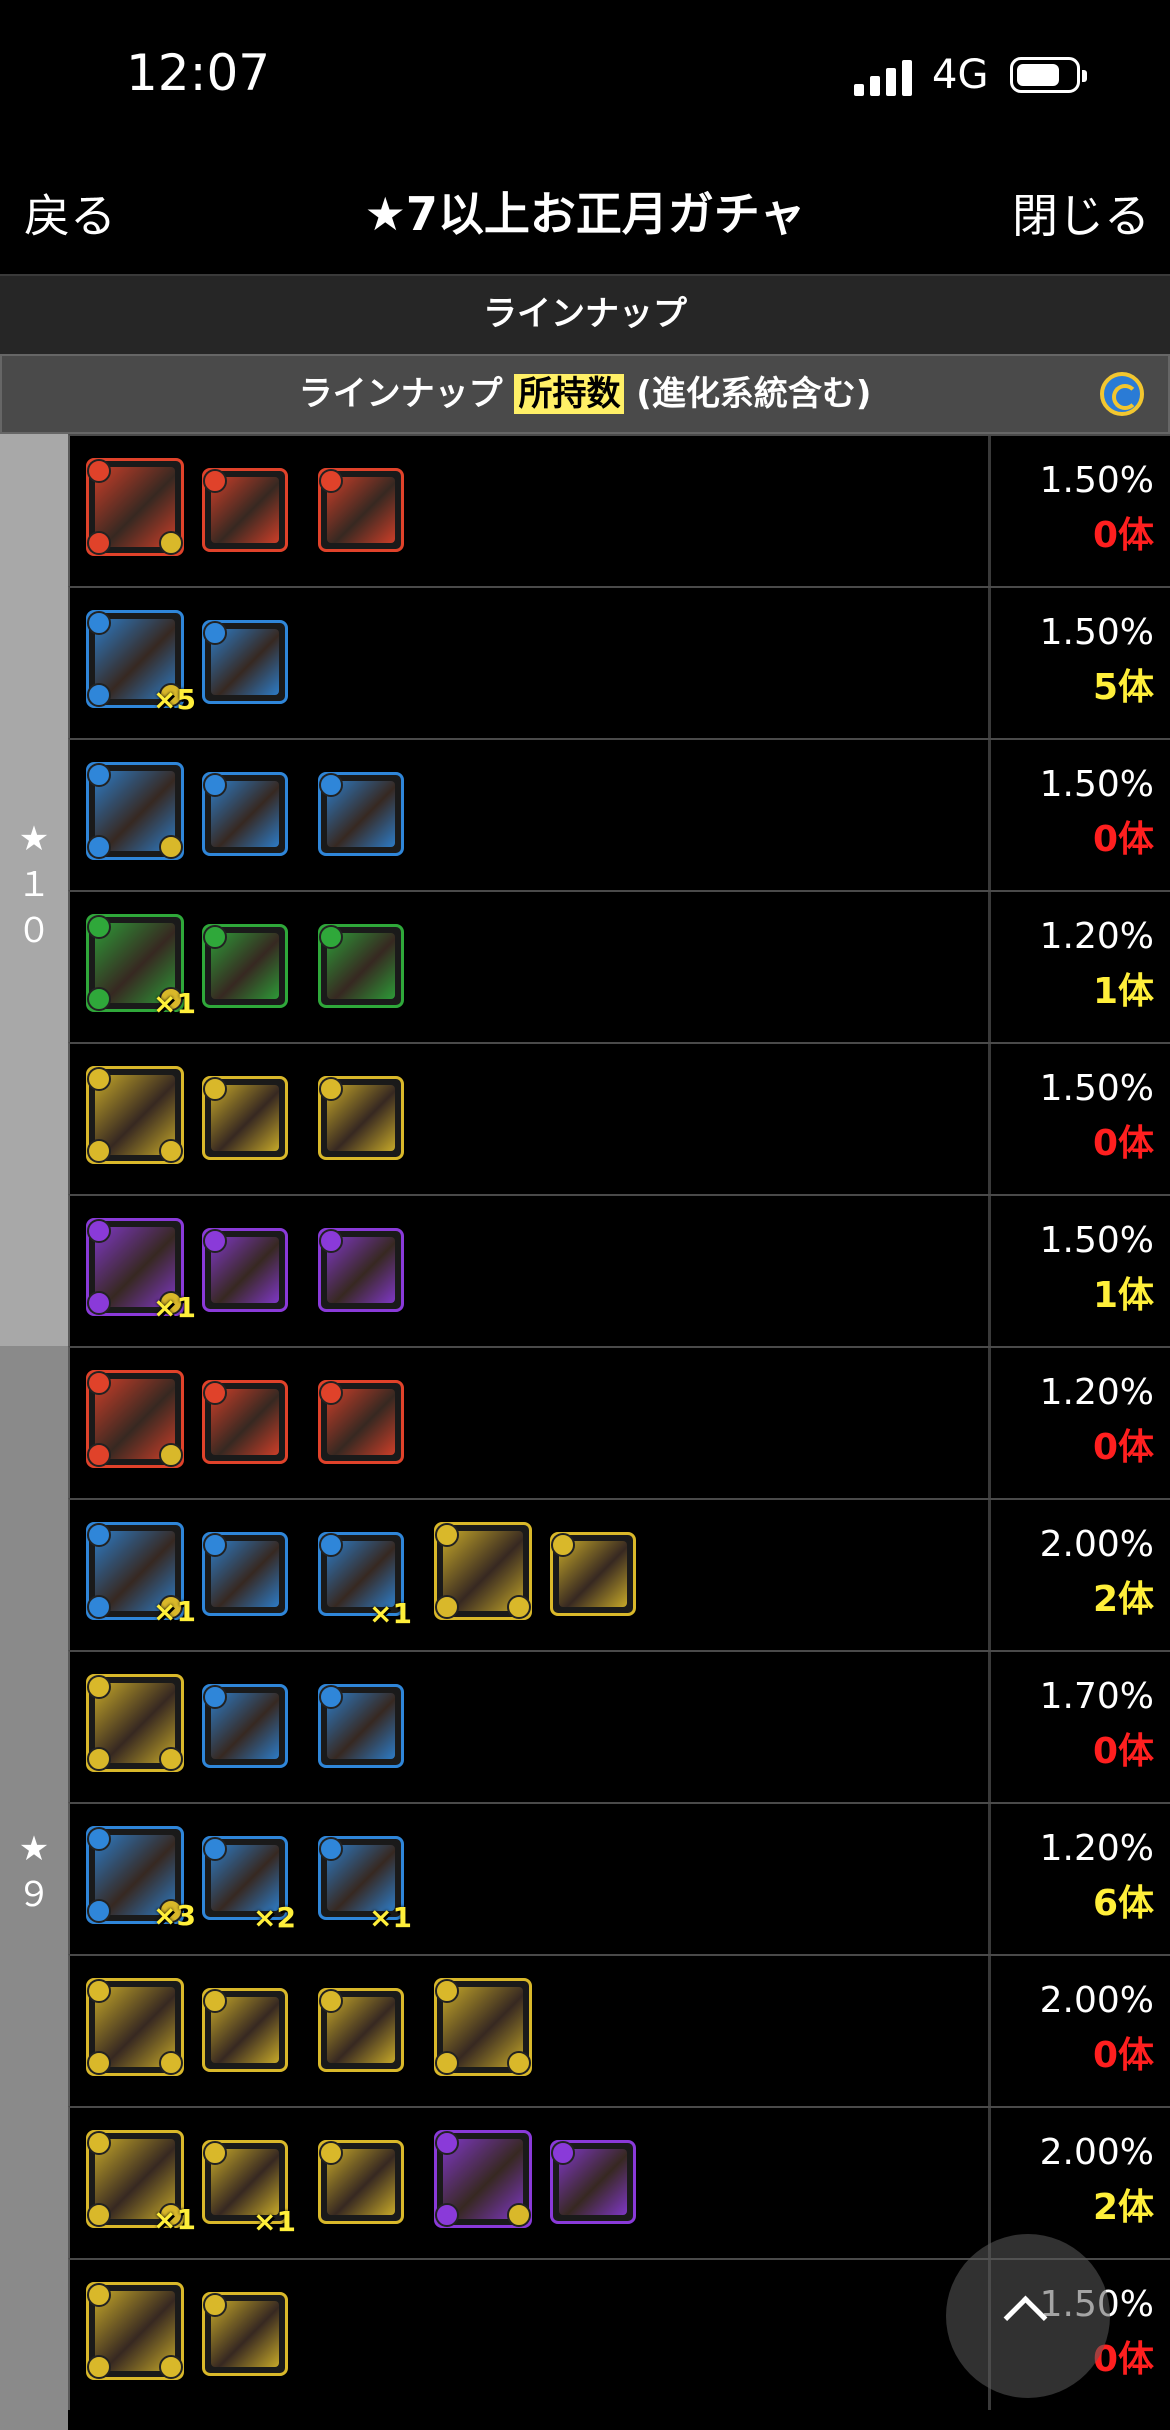  What do you see at coordinates (34, 885) in the screenshot?
I see `rarity-label-10: ★ １ ０` at bounding box center [34, 885].